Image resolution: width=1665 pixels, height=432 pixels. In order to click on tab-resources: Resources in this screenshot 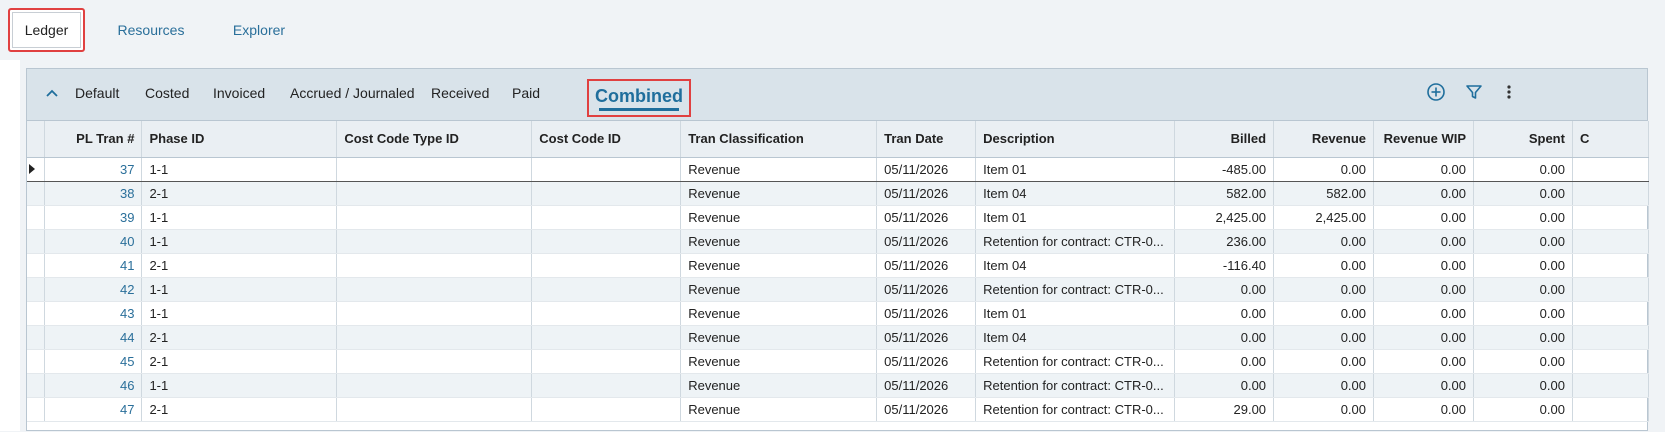, I will do `click(151, 30)`.